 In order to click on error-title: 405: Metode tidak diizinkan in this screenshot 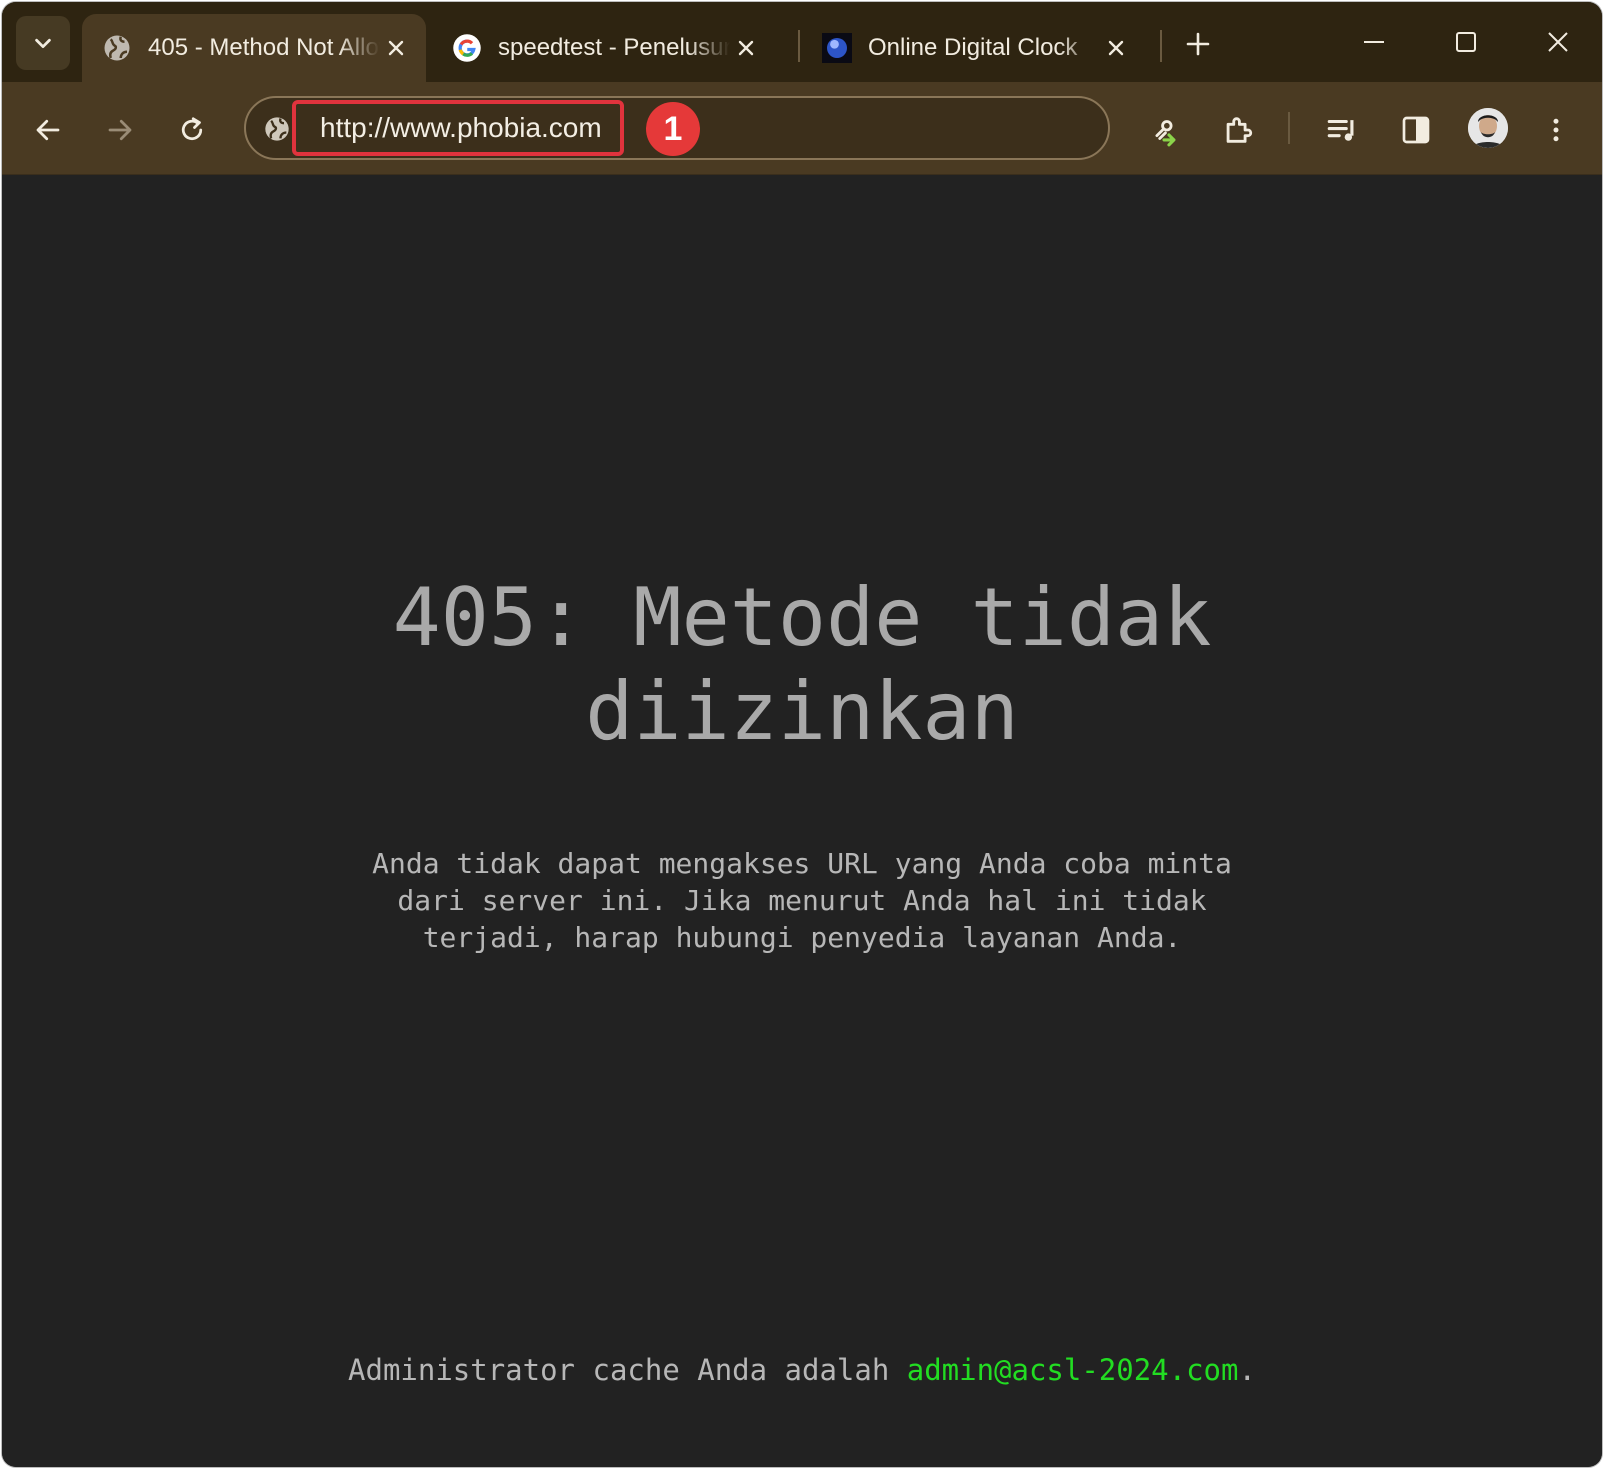, I will do `click(802, 664)`.